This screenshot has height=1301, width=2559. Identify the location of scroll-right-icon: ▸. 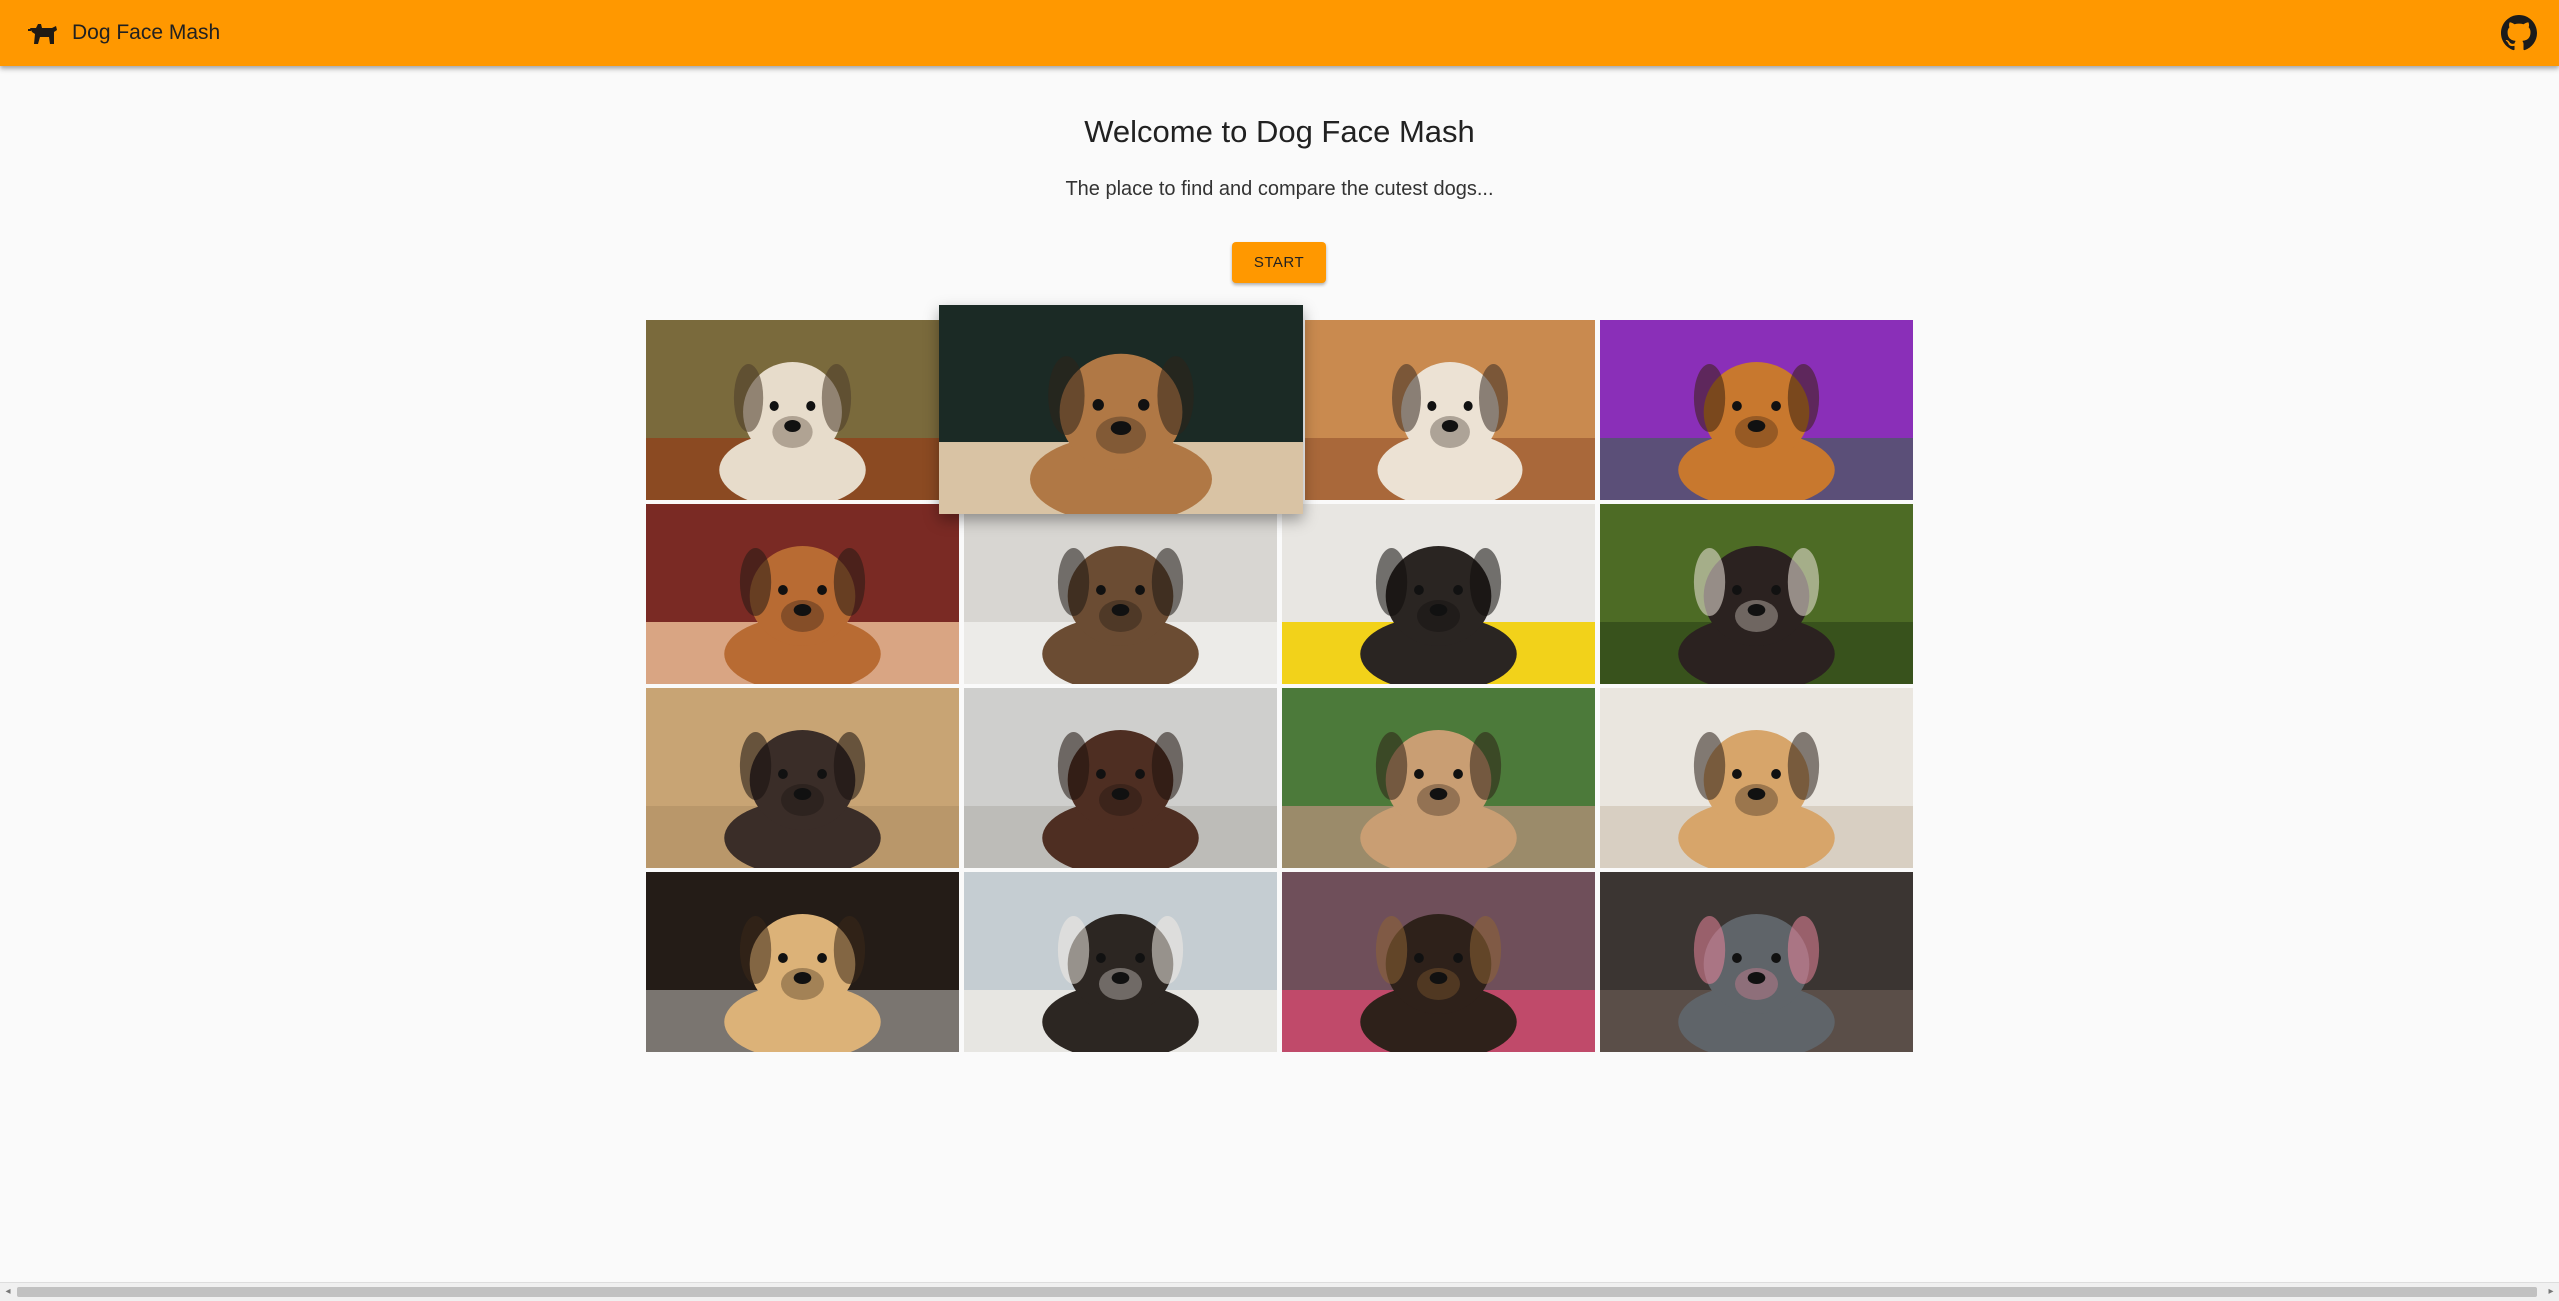
(2551, 1292).